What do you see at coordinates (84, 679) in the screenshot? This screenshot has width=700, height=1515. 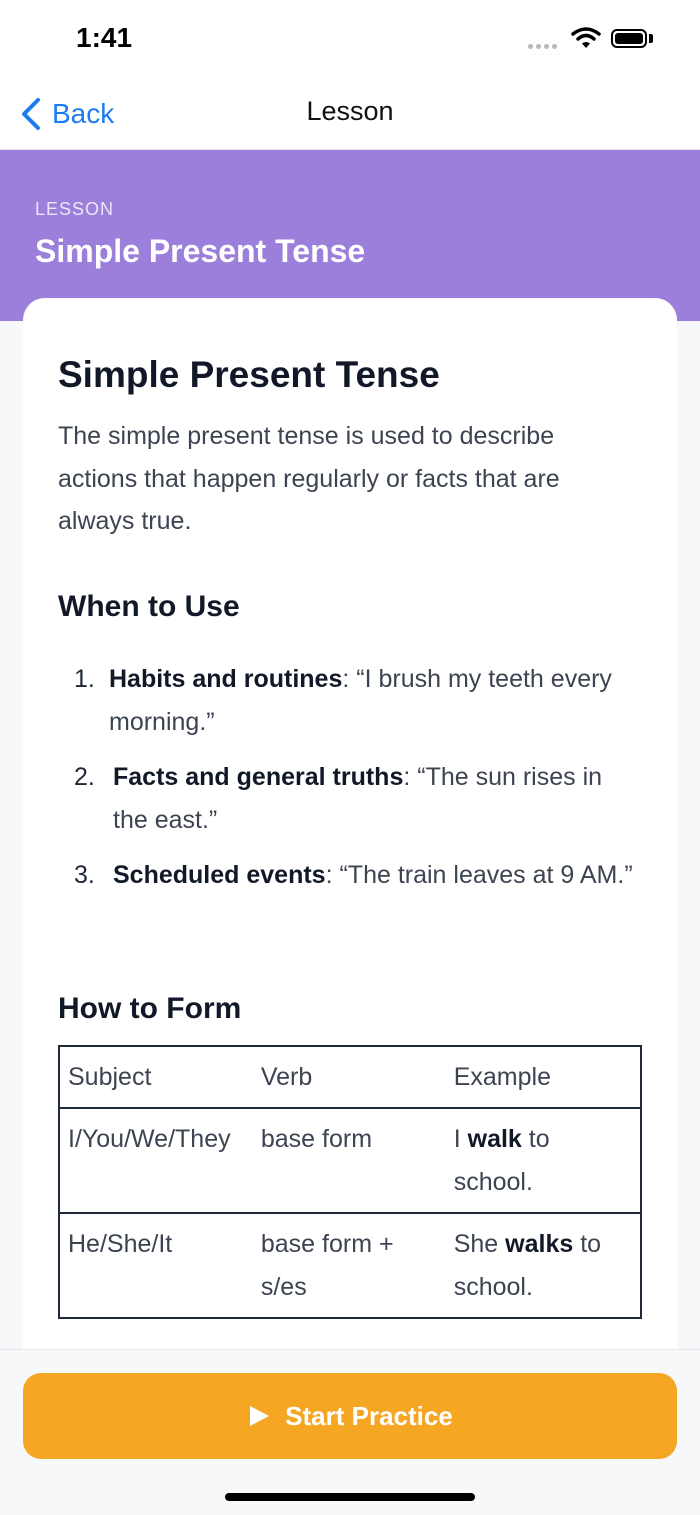 I see `usage-number: 1.` at bounding box center [84, 679].